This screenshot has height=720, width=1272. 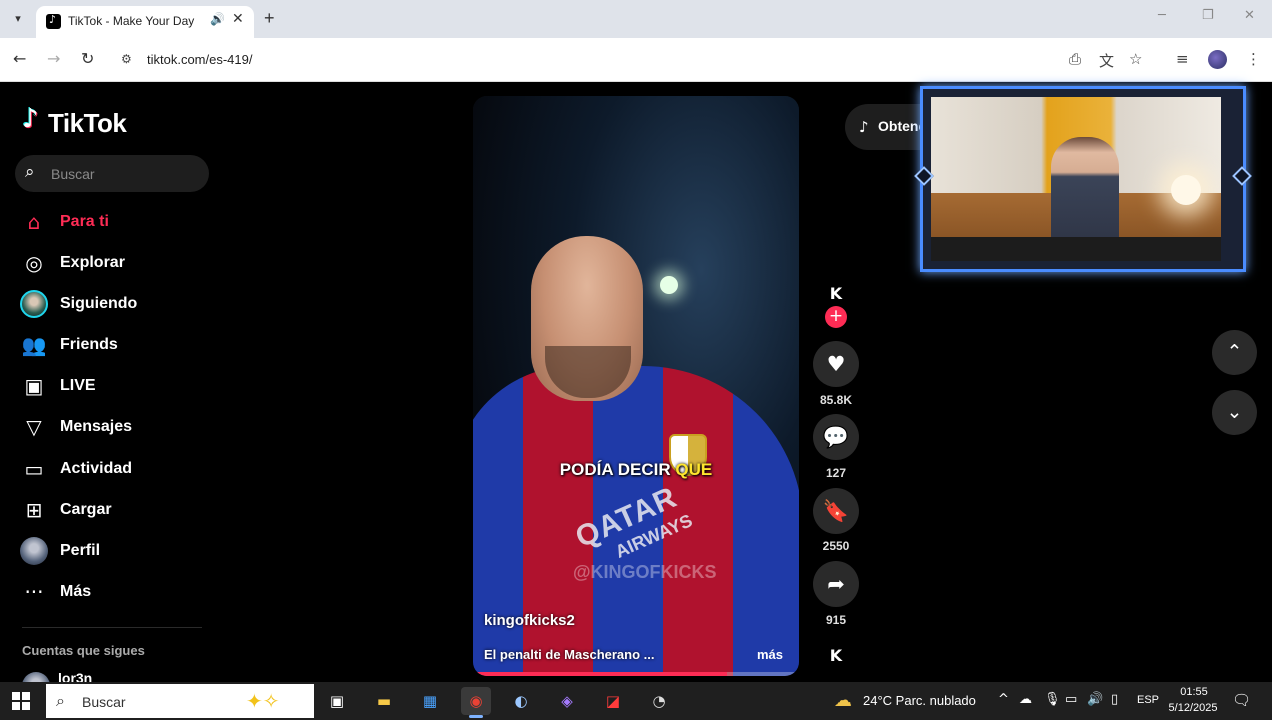 What do you see at coordinates (96, 426) in the screenshot?
I see `nav-label: Mensajes` at bounding box center [96, 426].